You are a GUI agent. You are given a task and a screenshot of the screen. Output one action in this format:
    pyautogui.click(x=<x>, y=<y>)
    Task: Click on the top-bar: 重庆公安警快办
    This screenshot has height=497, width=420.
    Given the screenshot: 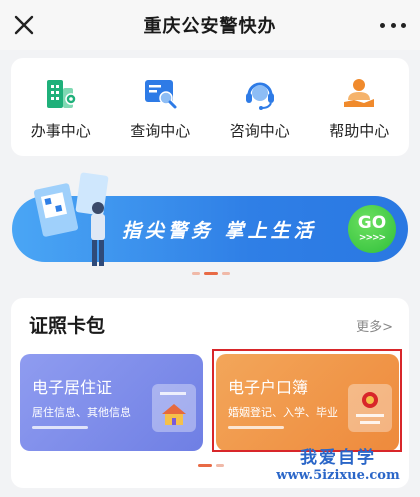 What is the action you would take?
    pyautogui.click(x=210, y=25)
    